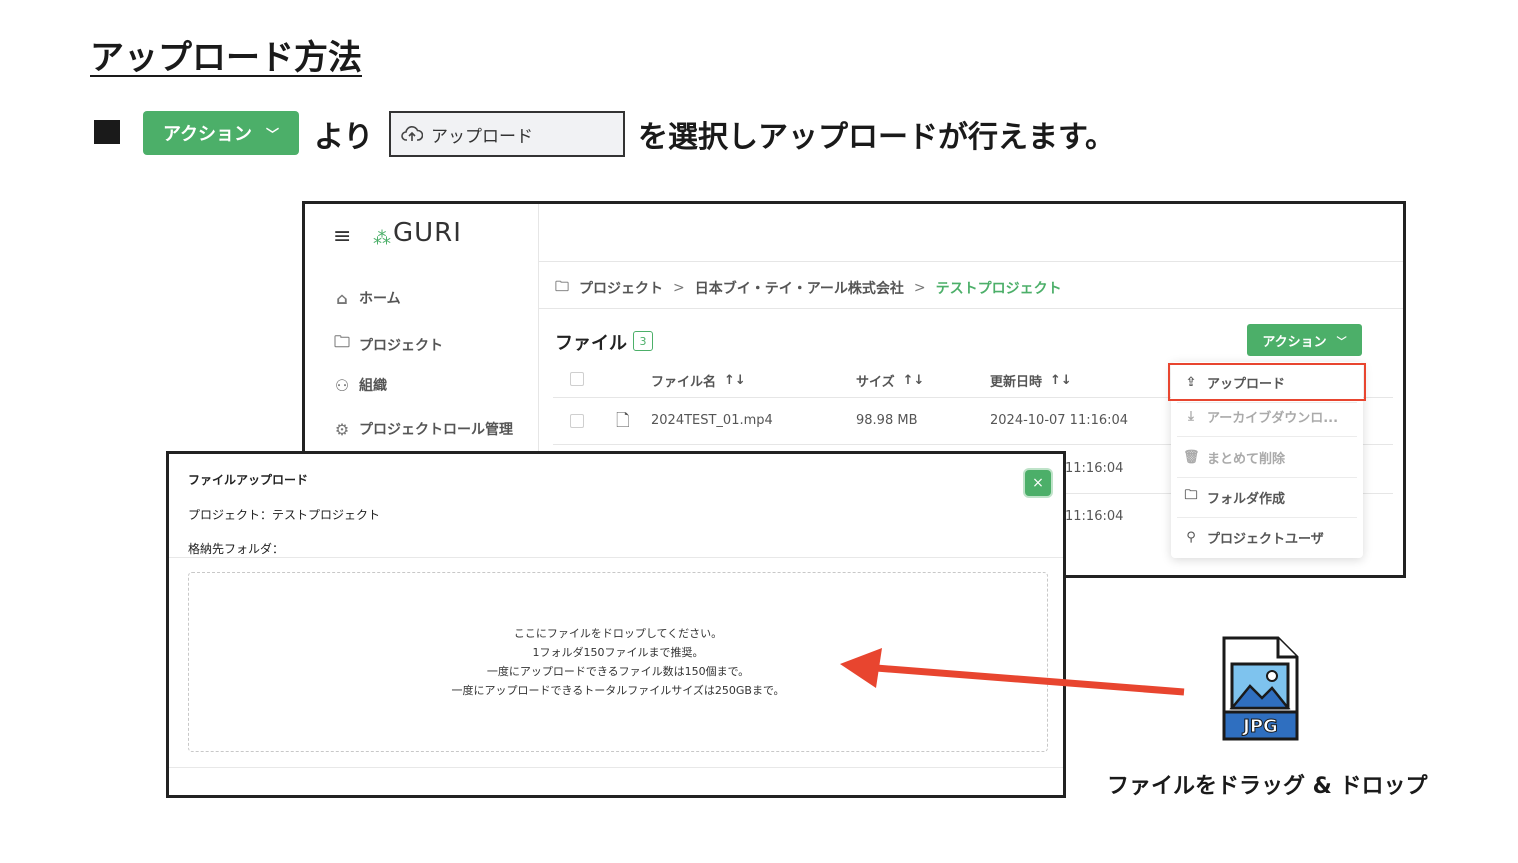  I want to click on sidebar-item-project-role: ⚙ プロジェクトロール管理, so click(423, 429).